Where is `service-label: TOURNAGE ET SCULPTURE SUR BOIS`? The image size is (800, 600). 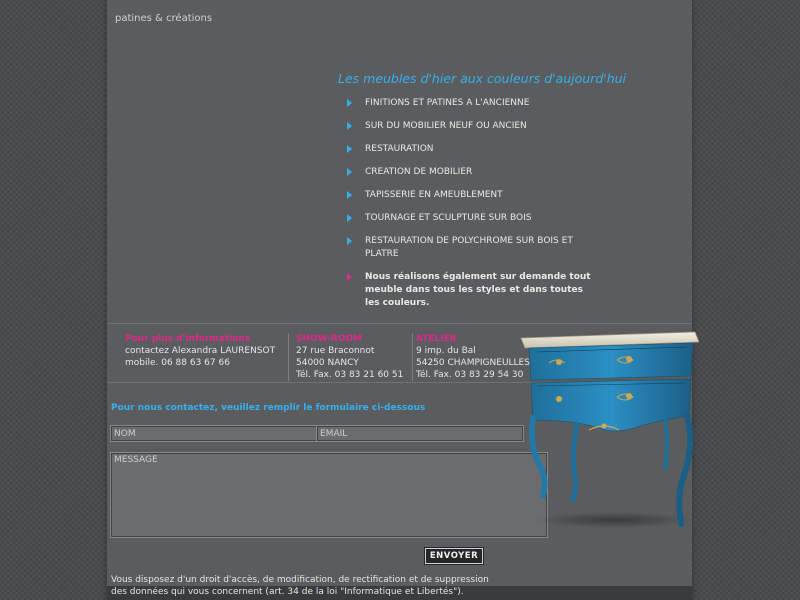
service-label: TOURNAGE ET SCULPTURE SUR BOIS is located at coordinates (448, 218).